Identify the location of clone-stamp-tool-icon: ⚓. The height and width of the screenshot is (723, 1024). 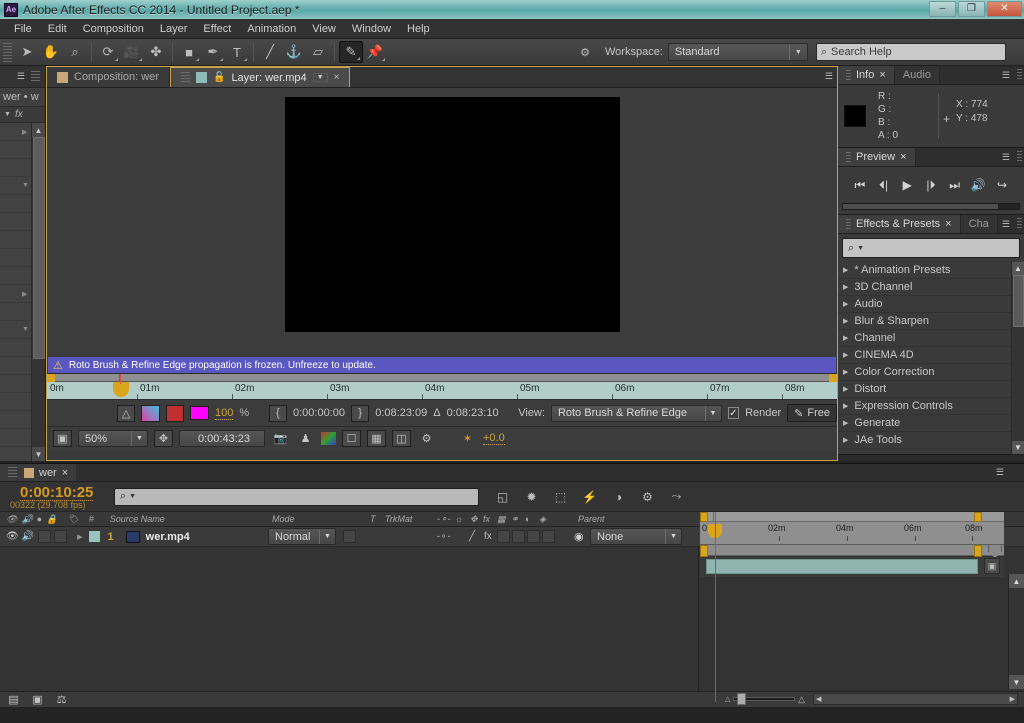
(294, 52).